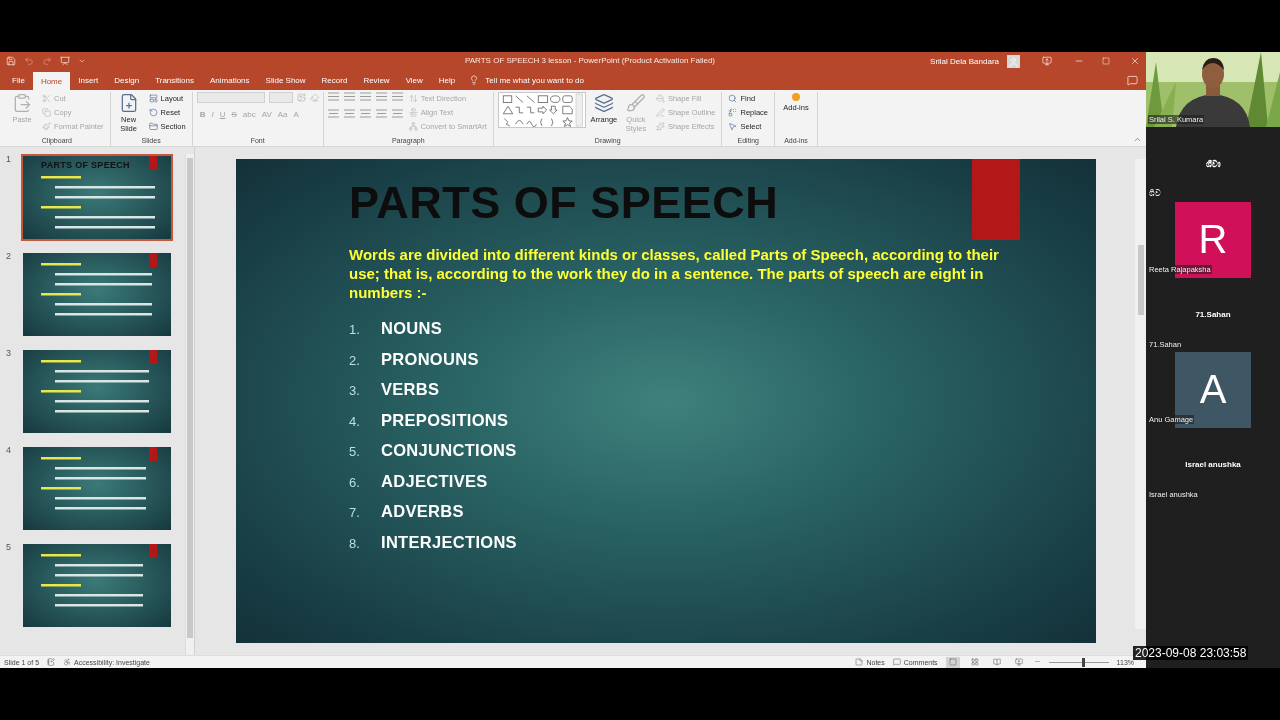 The height and width of the screenshot is (720, 1280). I want to click on list-item: PREPOSITIONS, so click(445, 420).